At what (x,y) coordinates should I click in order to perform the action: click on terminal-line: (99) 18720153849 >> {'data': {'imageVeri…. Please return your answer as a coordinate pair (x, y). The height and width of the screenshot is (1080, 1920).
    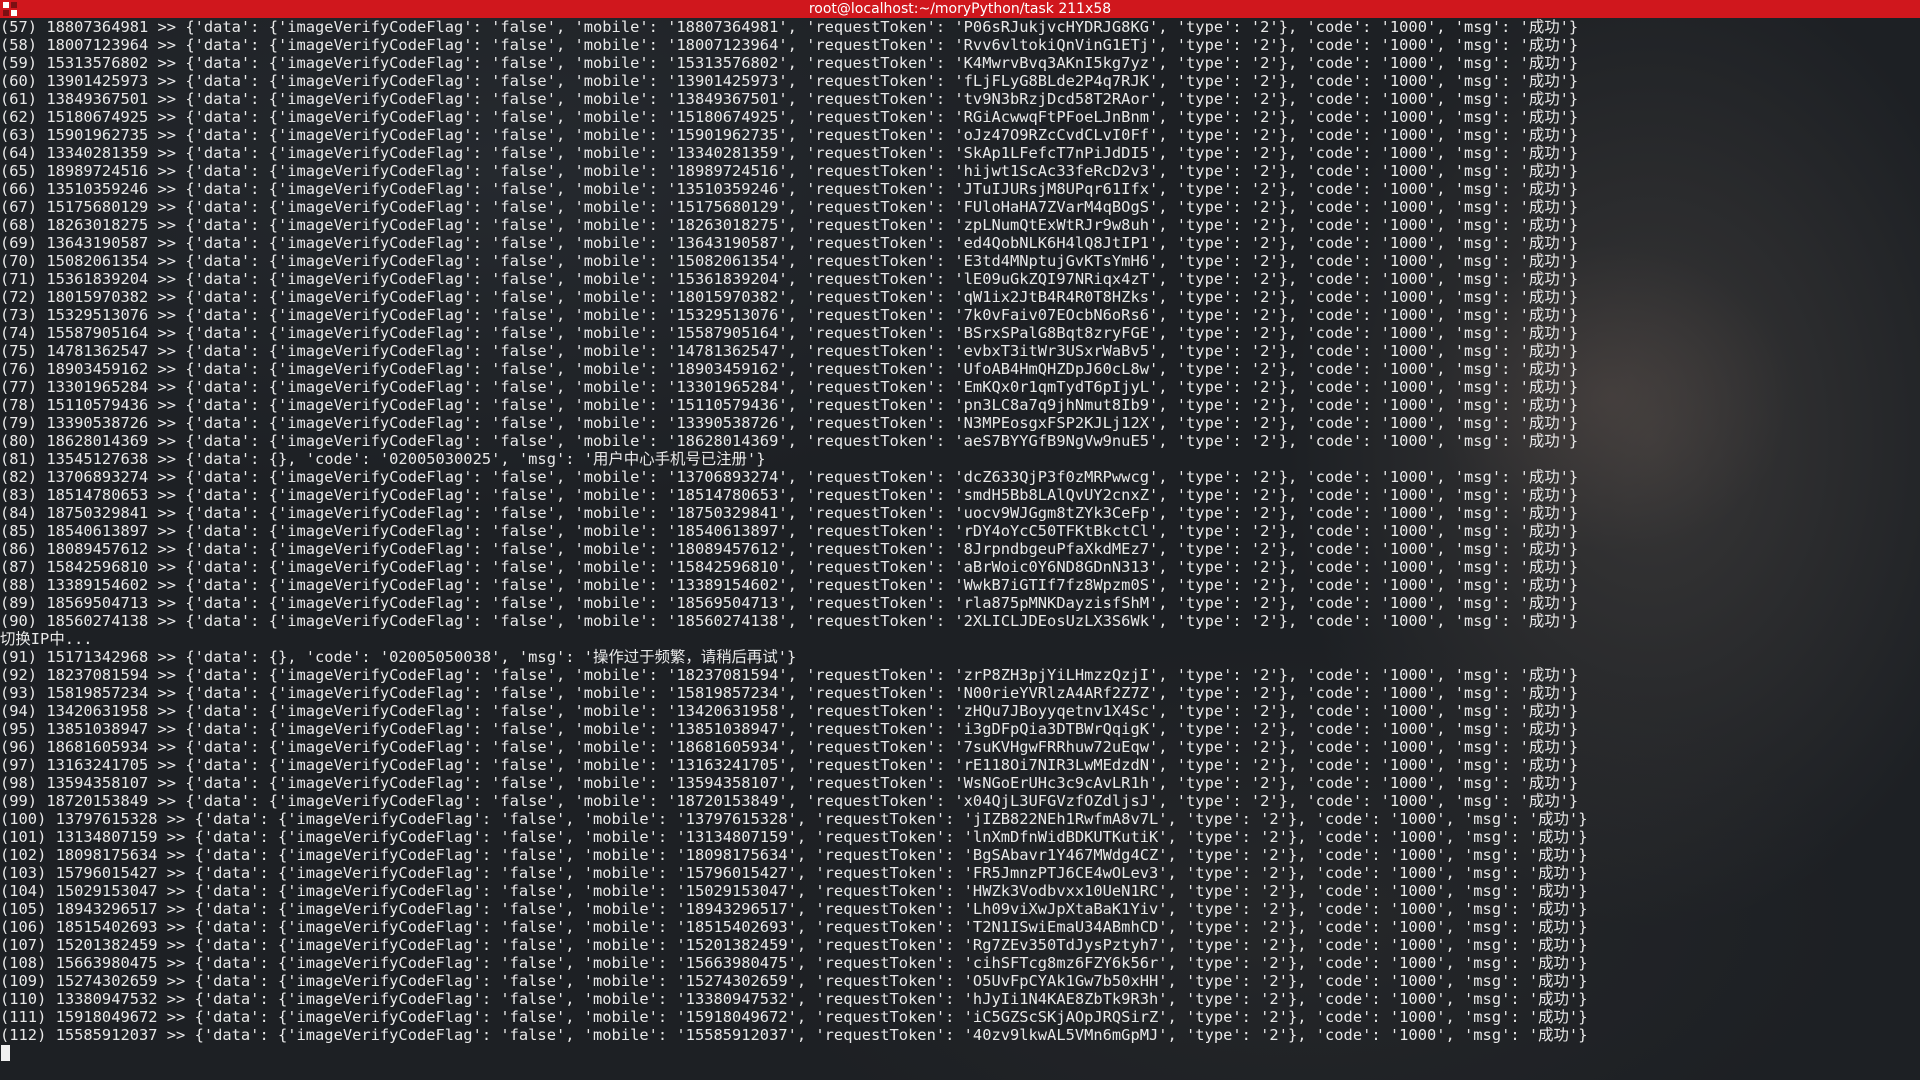
    Looking at the image, I should click on (789, 801).